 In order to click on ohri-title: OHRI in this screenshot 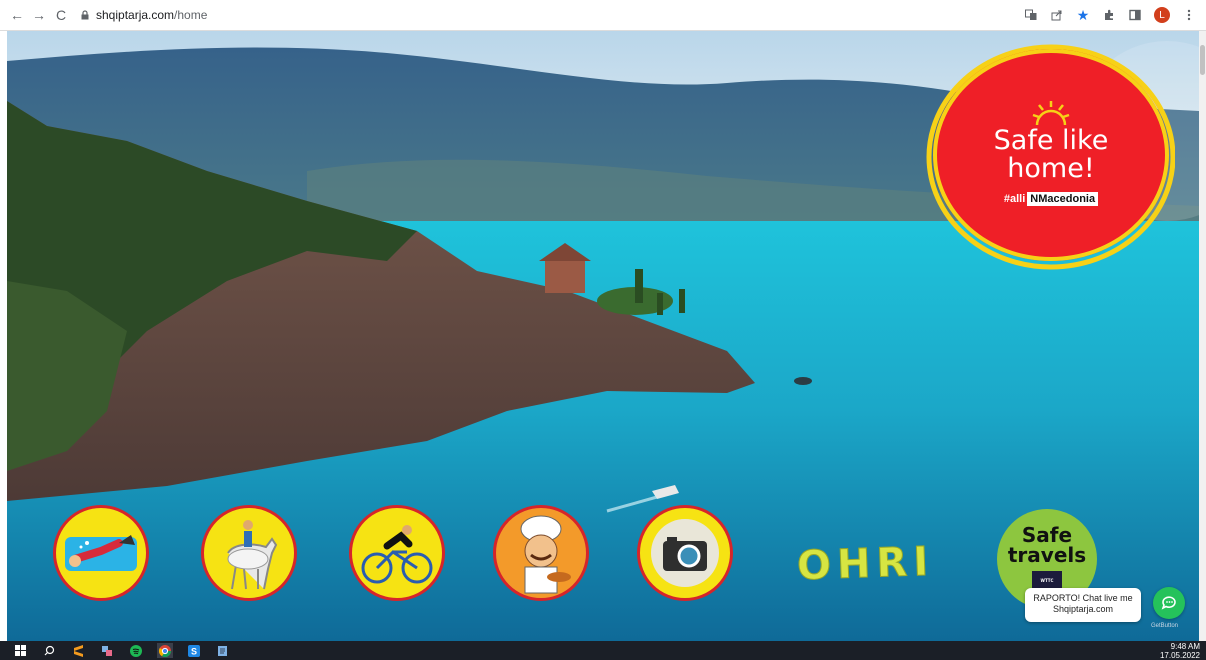, I will do `click(866, 564)`.